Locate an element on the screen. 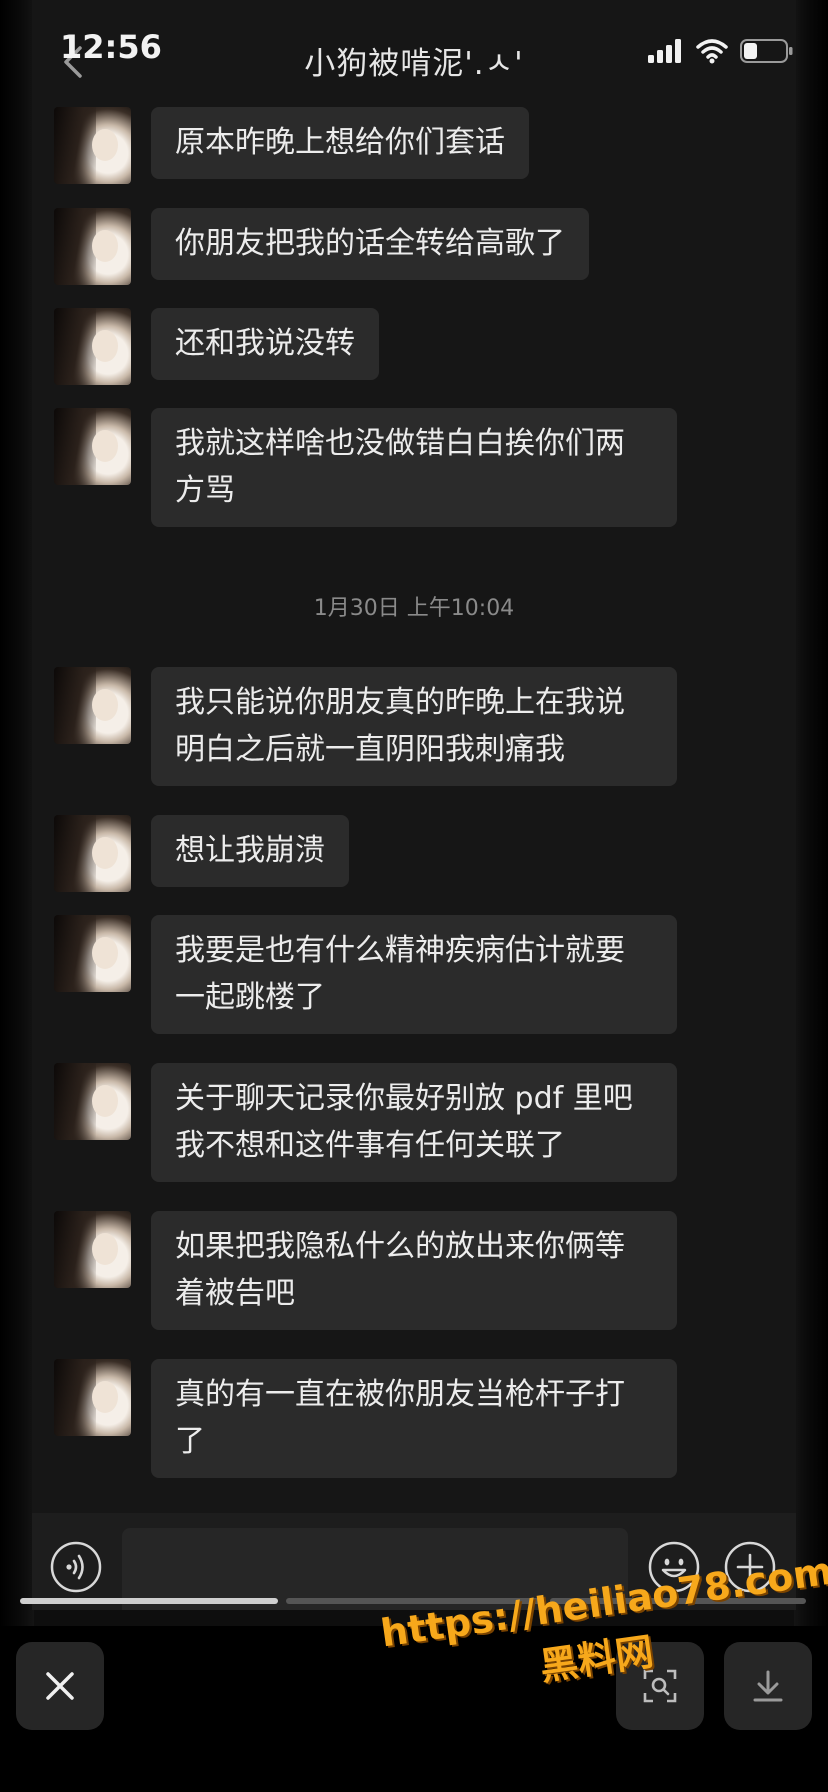 The width and height of the screenshot is (828, 1792). message-bubble: 关于聊天记录你最好别放 pdf 里吧我不想和这件事有任何关联了 is located at coordinates (414, 1122).